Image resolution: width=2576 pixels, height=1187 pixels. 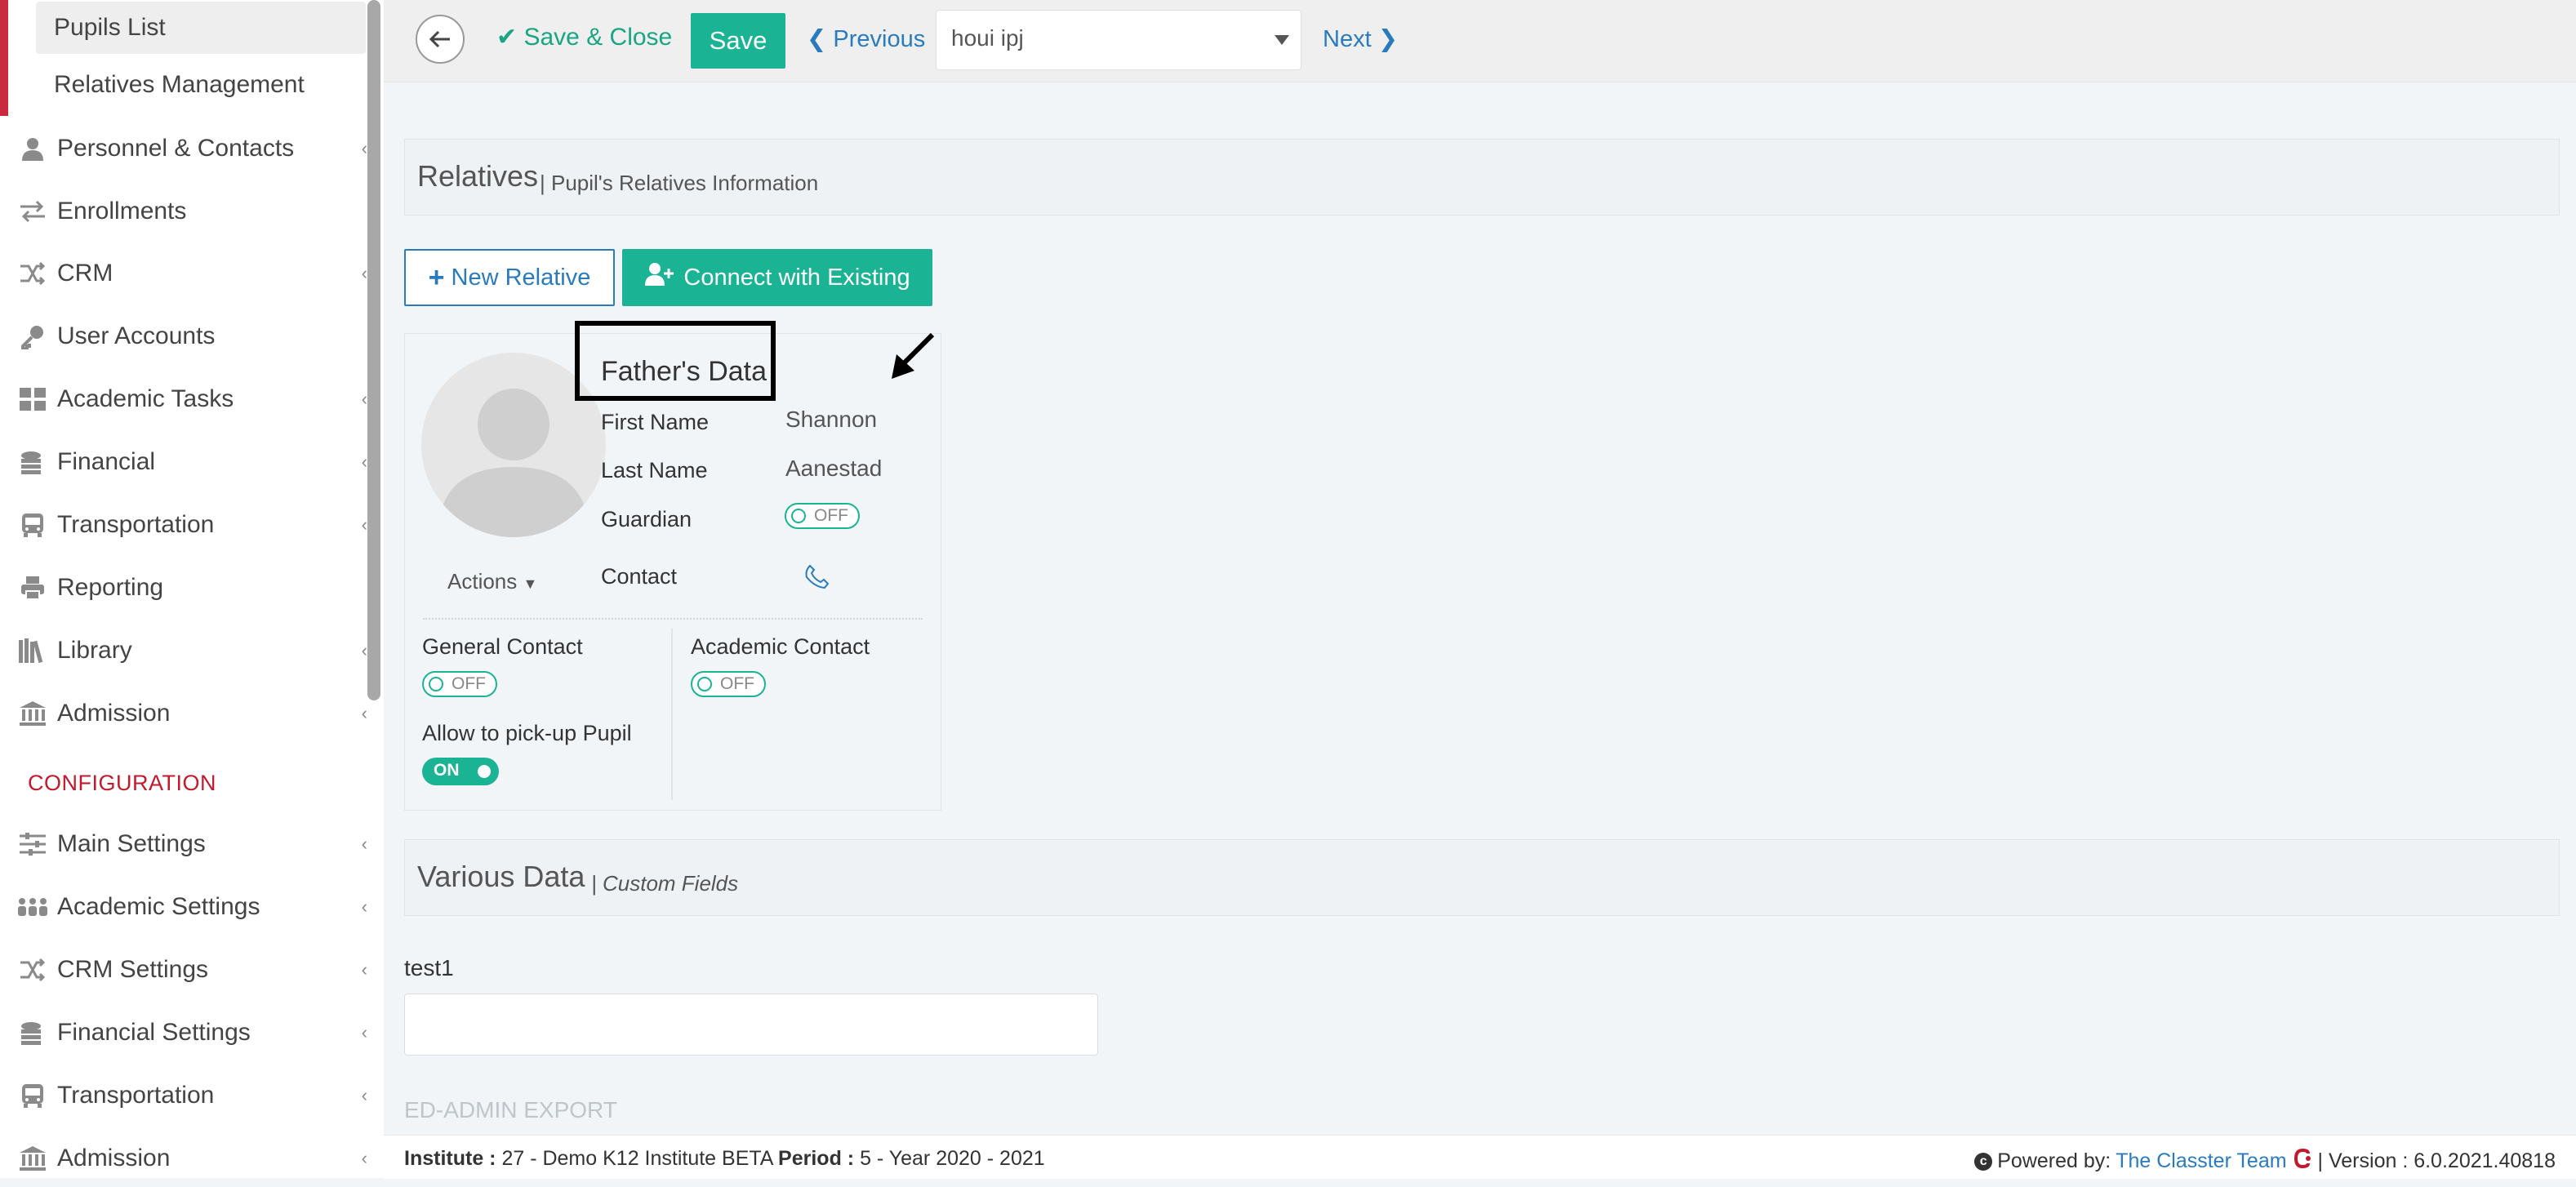 What do you see at coordinates (2054, 1160) in the screenshot?
I see `powered-label: Powered by:` at bounding box center [2054, 1160].